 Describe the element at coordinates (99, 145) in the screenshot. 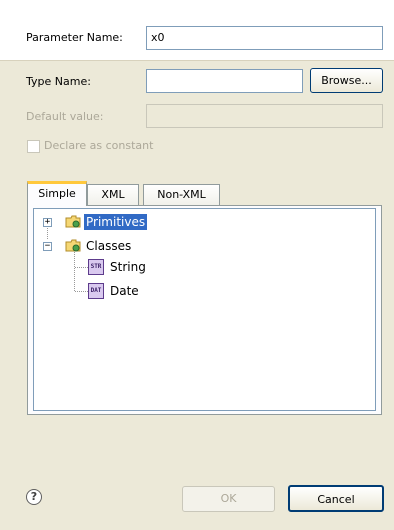

I see `declare-constant-label: Declare as constant` at that location.